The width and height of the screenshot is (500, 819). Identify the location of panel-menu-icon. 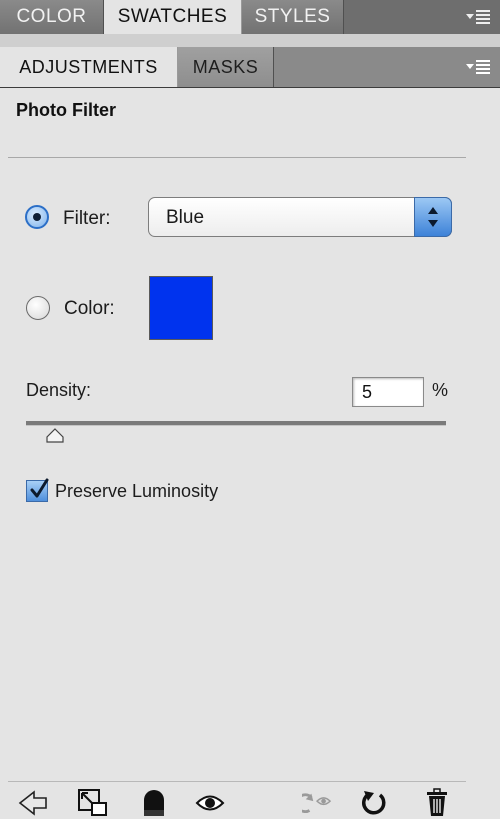
(479, 17).